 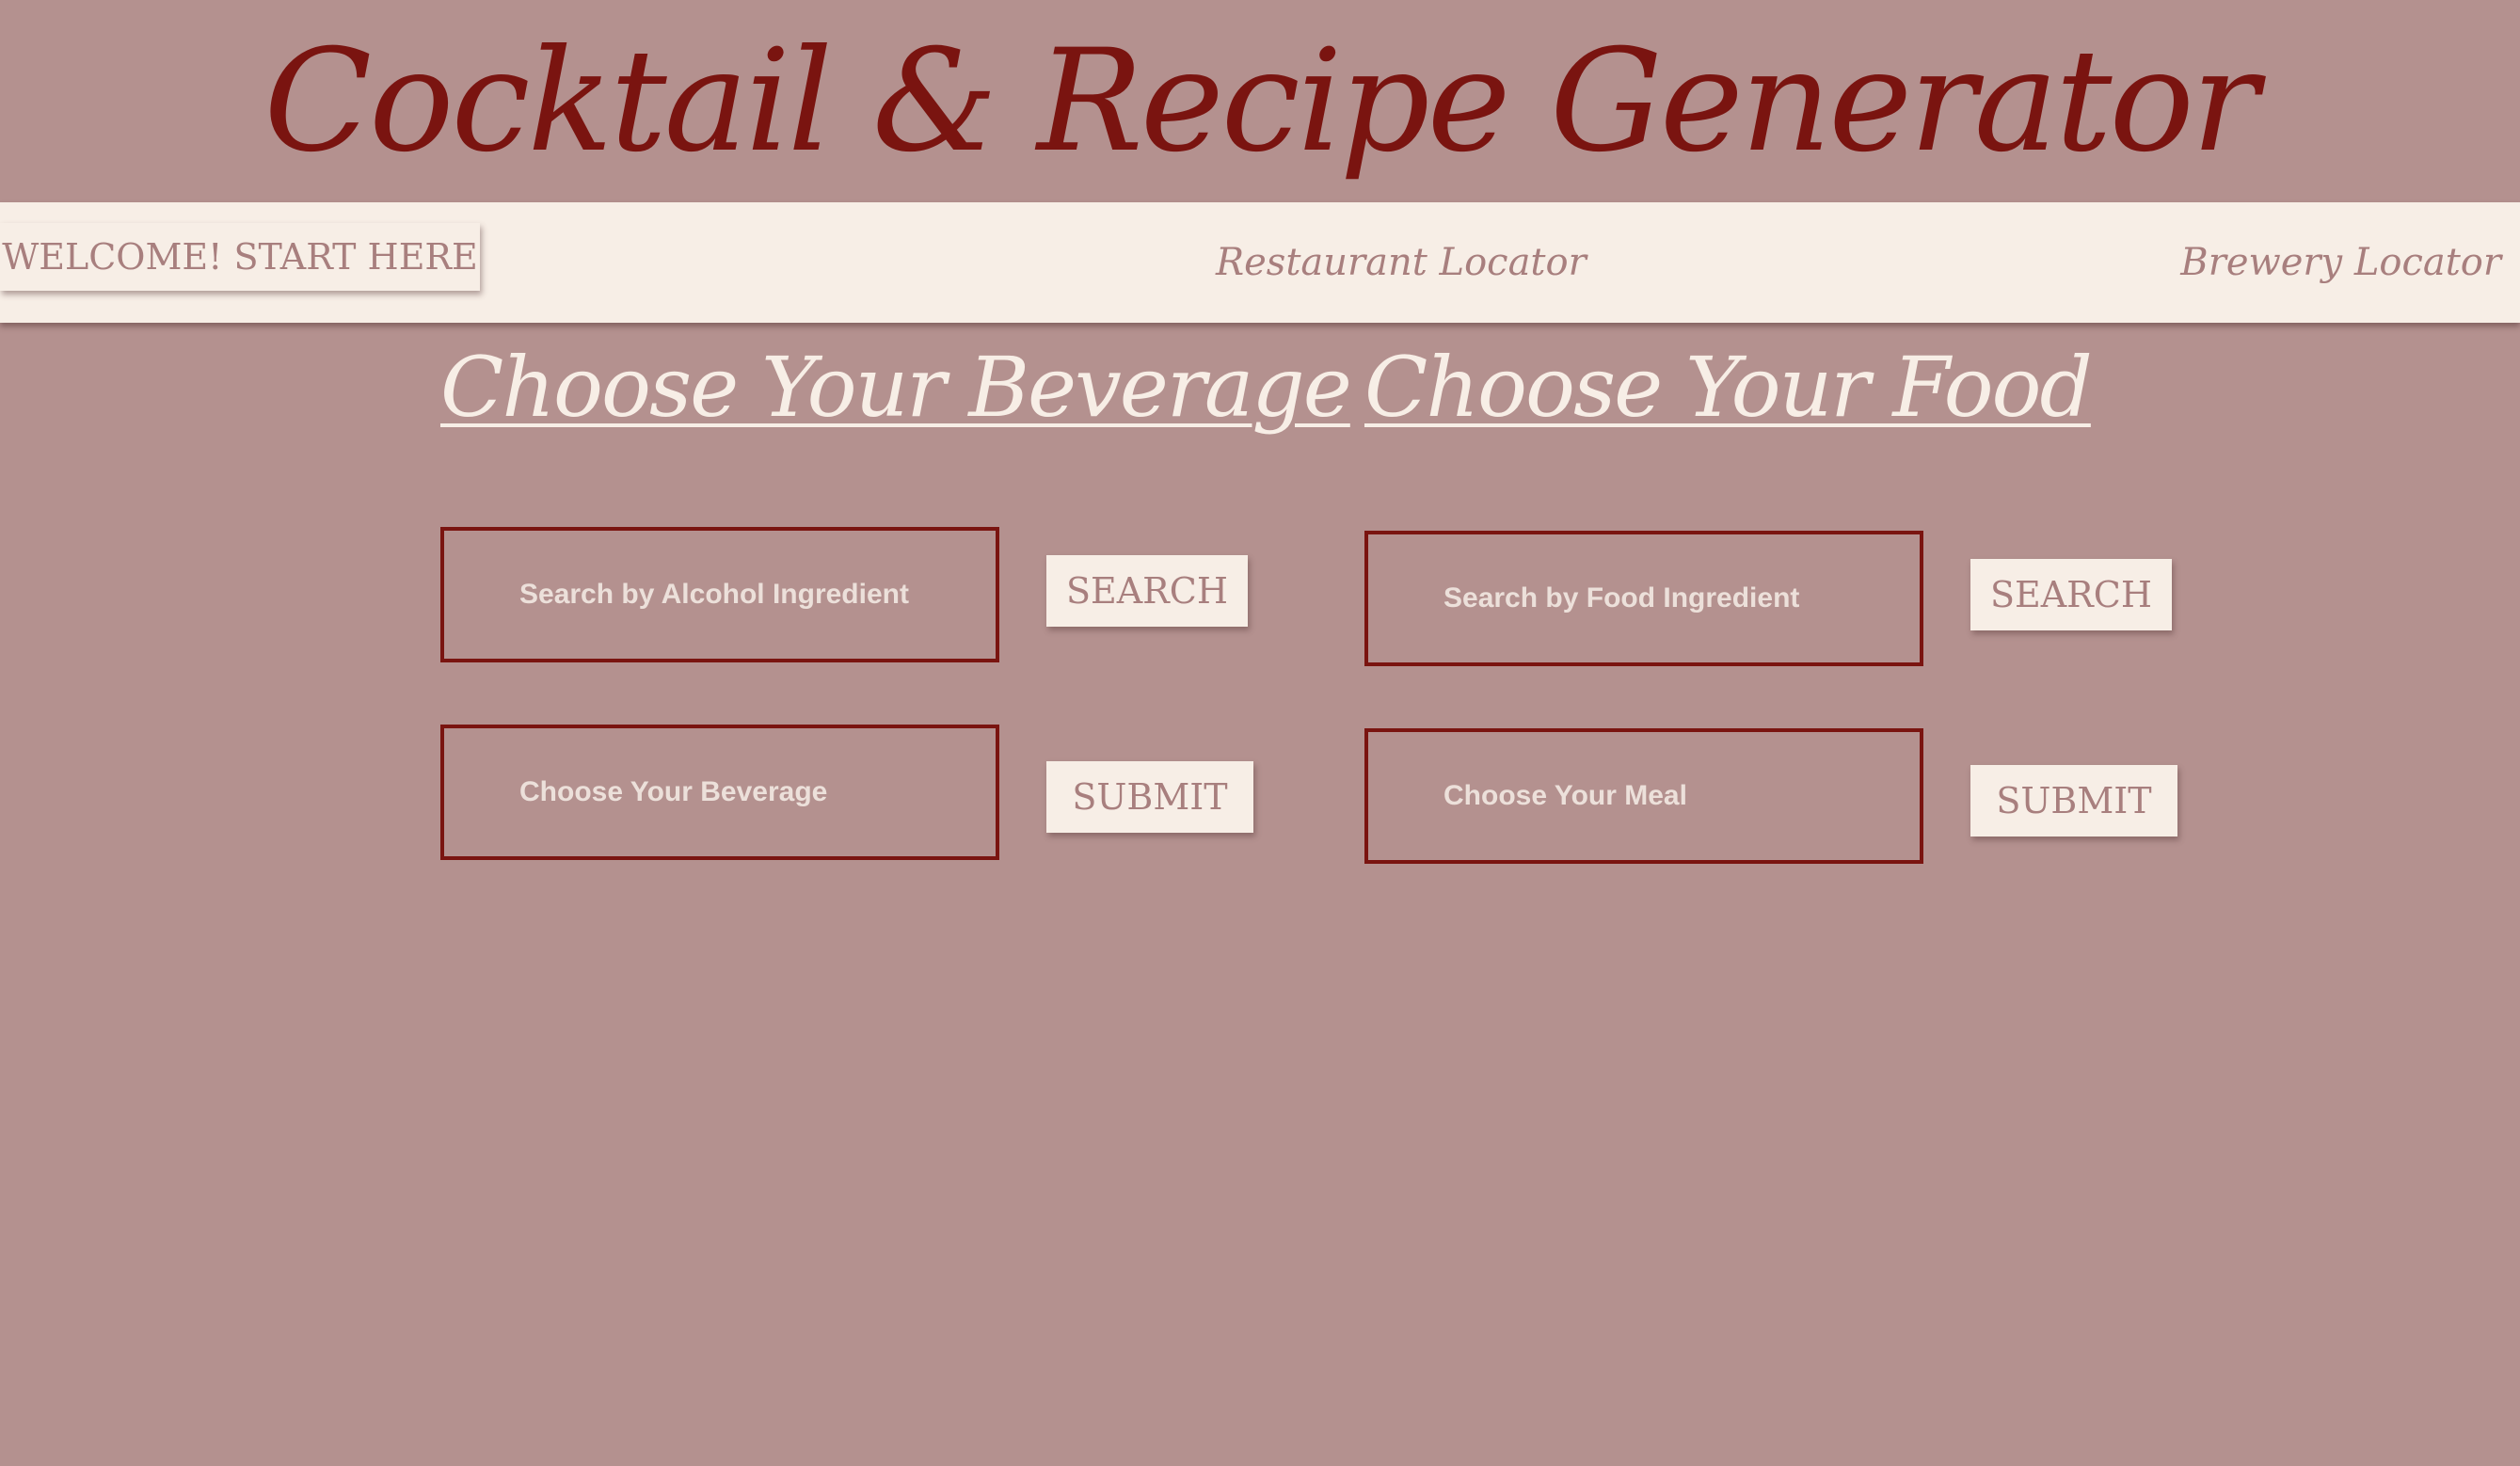 What do you see at coordinates (2073, 801) in the screenshot?
I see `food-submit-button: SUBMIT` at bounding box center [2073, 801].